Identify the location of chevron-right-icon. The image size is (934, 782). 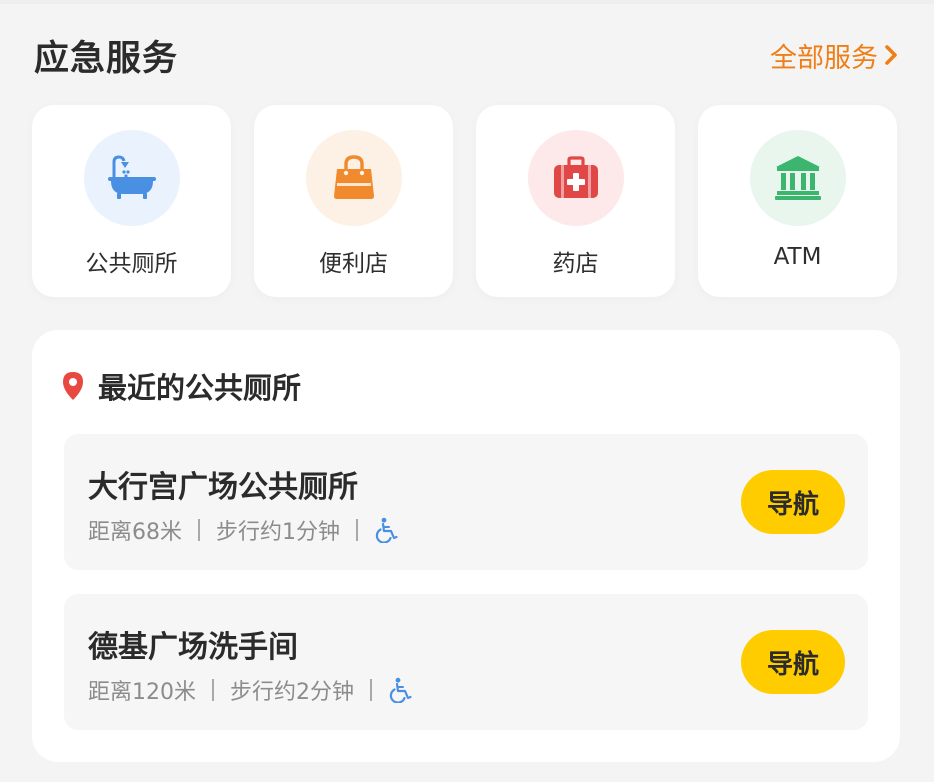
(891, 55).